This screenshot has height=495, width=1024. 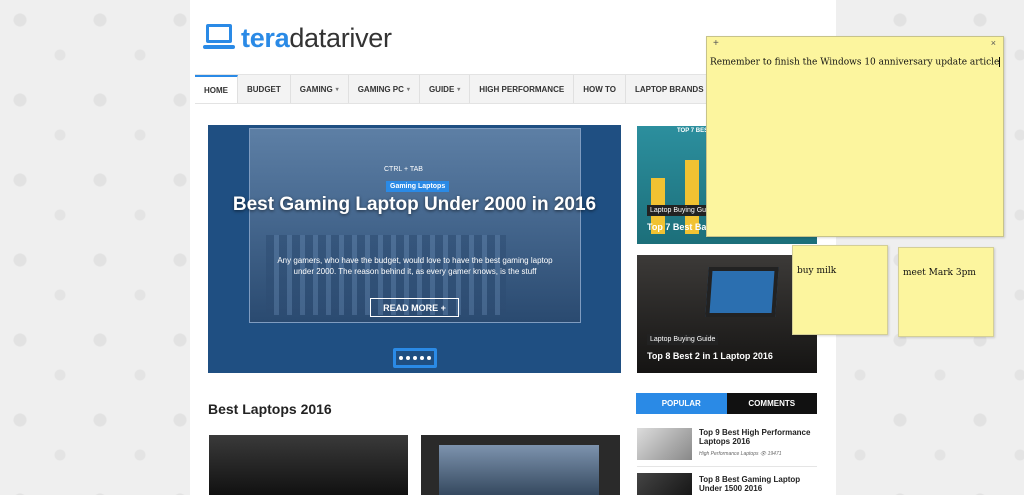 I want to click on nav-item-how-to: HOW TO, so click(x=600, y=89).